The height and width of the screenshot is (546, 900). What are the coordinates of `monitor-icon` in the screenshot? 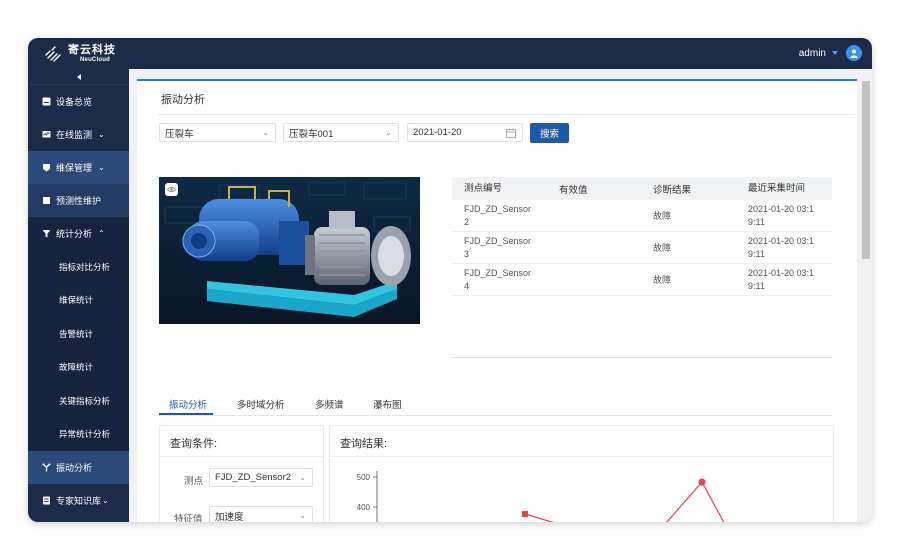 It's located at (46, 134).